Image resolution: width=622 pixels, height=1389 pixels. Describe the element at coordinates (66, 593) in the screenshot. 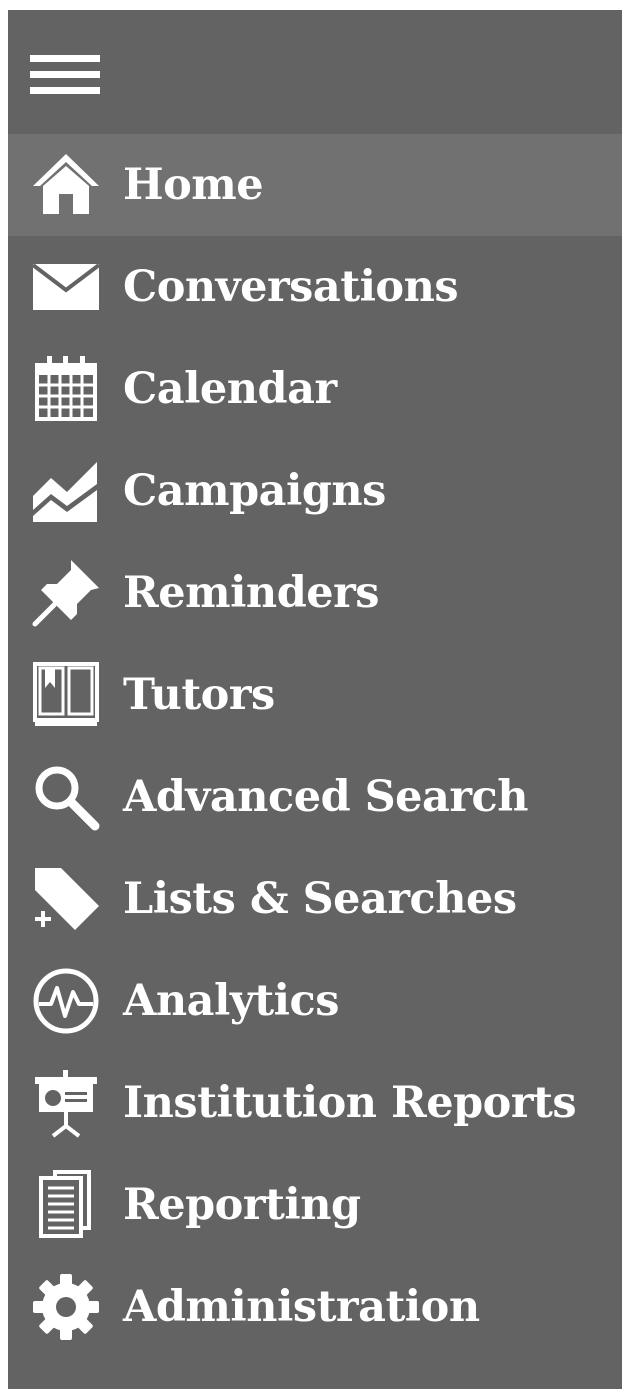

I see `pushpin-icon` at that location.